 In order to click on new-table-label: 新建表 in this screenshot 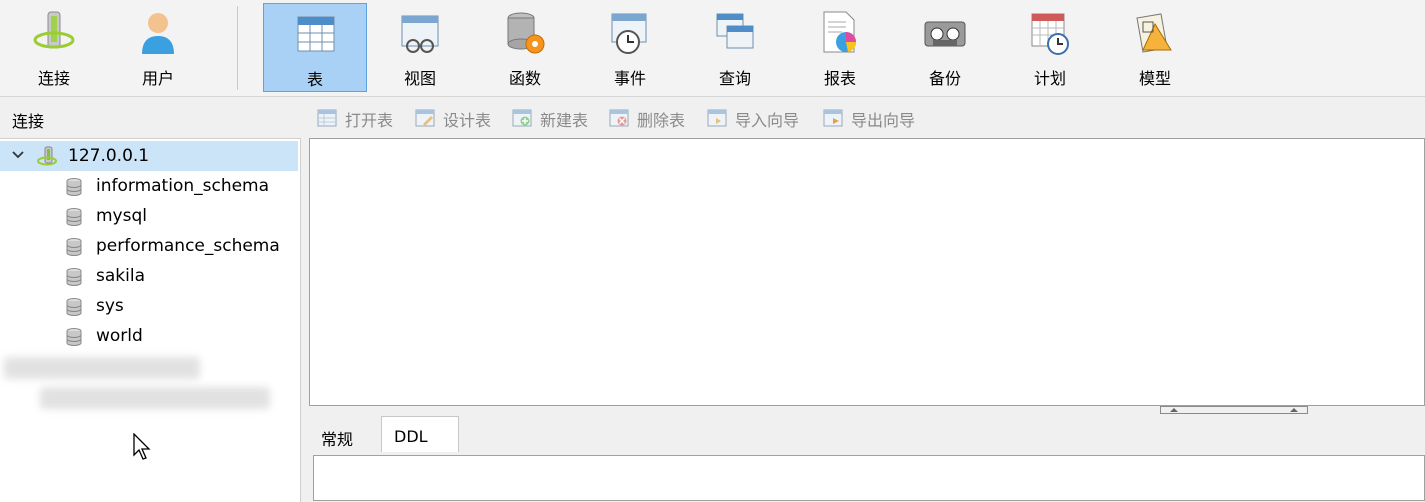, I will do `click(564, 120)`.